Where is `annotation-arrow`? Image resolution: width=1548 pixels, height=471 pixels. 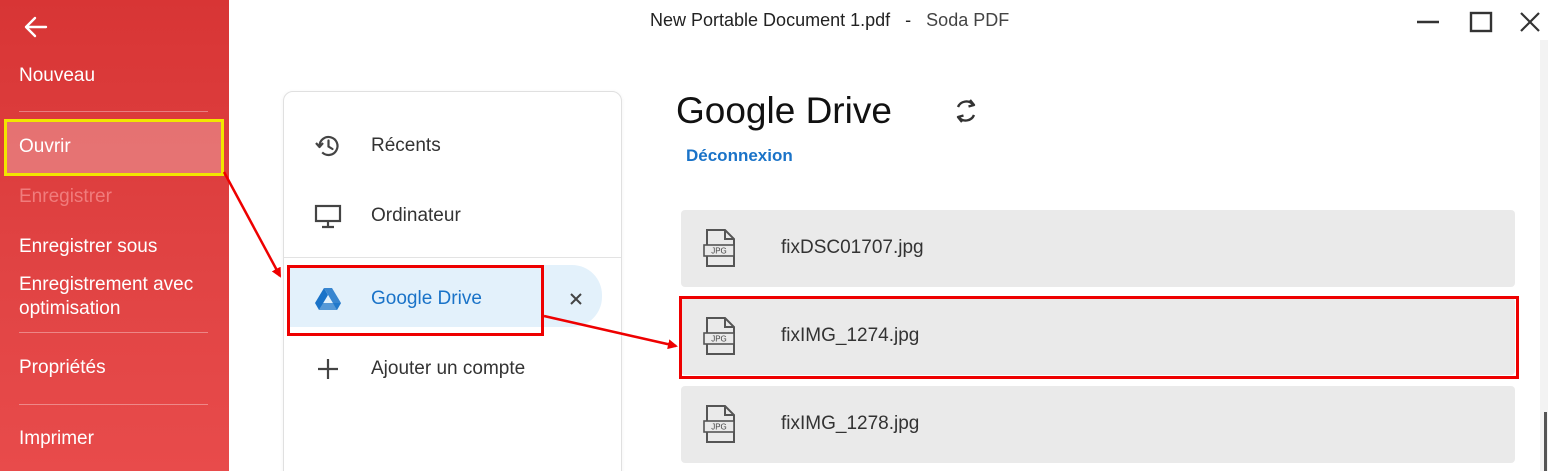 annotation-arrow is located at coordinates (252, 224).